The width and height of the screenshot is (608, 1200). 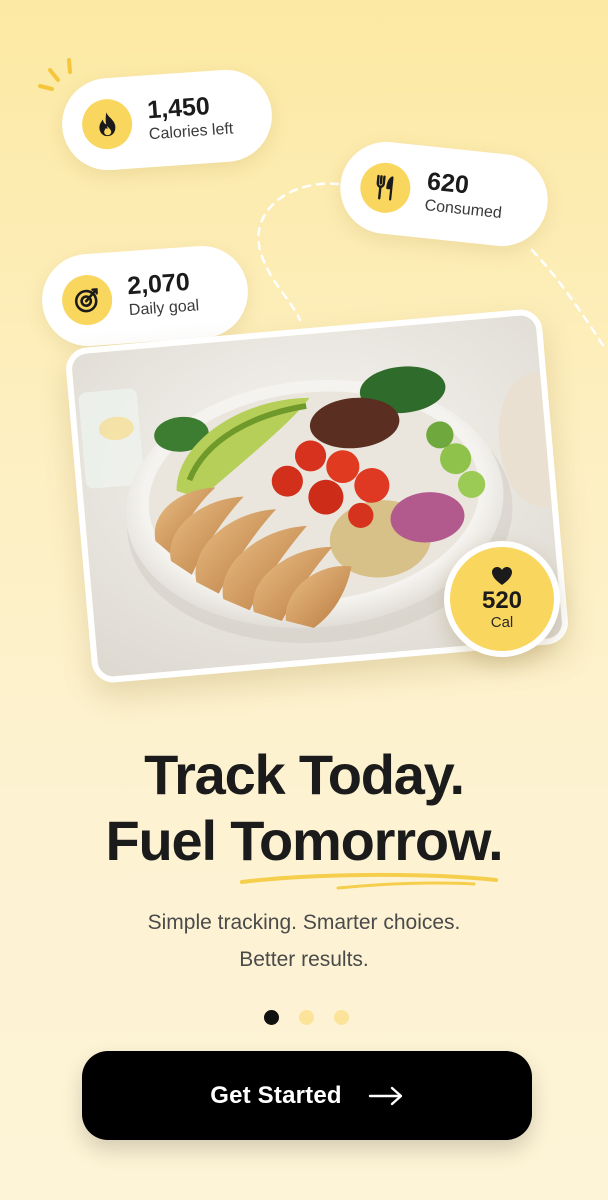 What do you see at coordinates (145, 296) in the screenshot?
I see `daily-goal-card: 2,070 Daily goal` at bounding box center [145, 296].